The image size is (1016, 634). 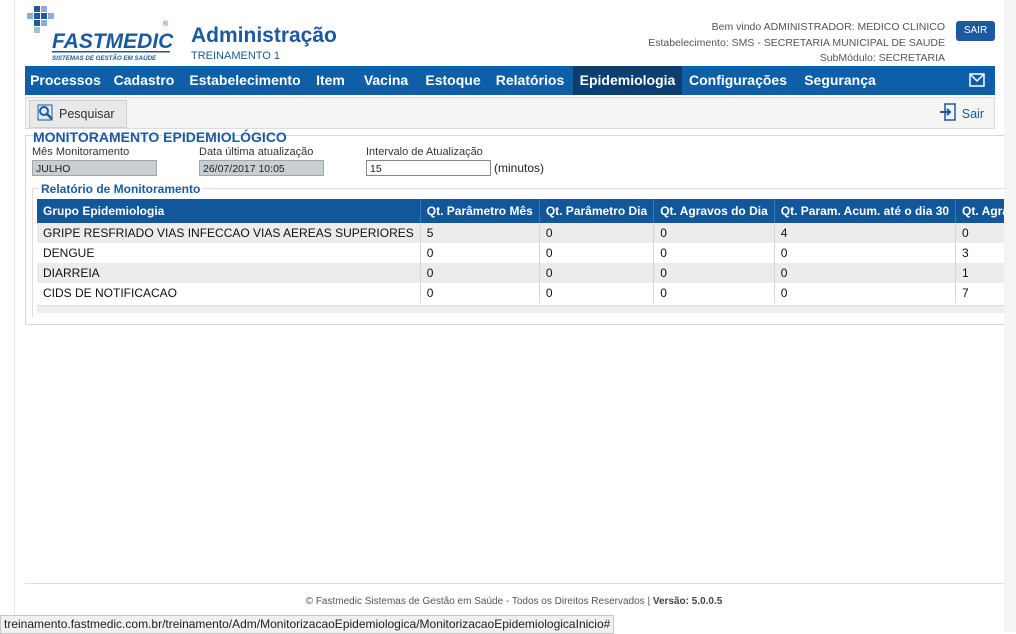 What do you see at coordinates (510, 113) in the screenshot?
I see `toolbar: Pesquisar Sair` at bounding box center [510, 113].